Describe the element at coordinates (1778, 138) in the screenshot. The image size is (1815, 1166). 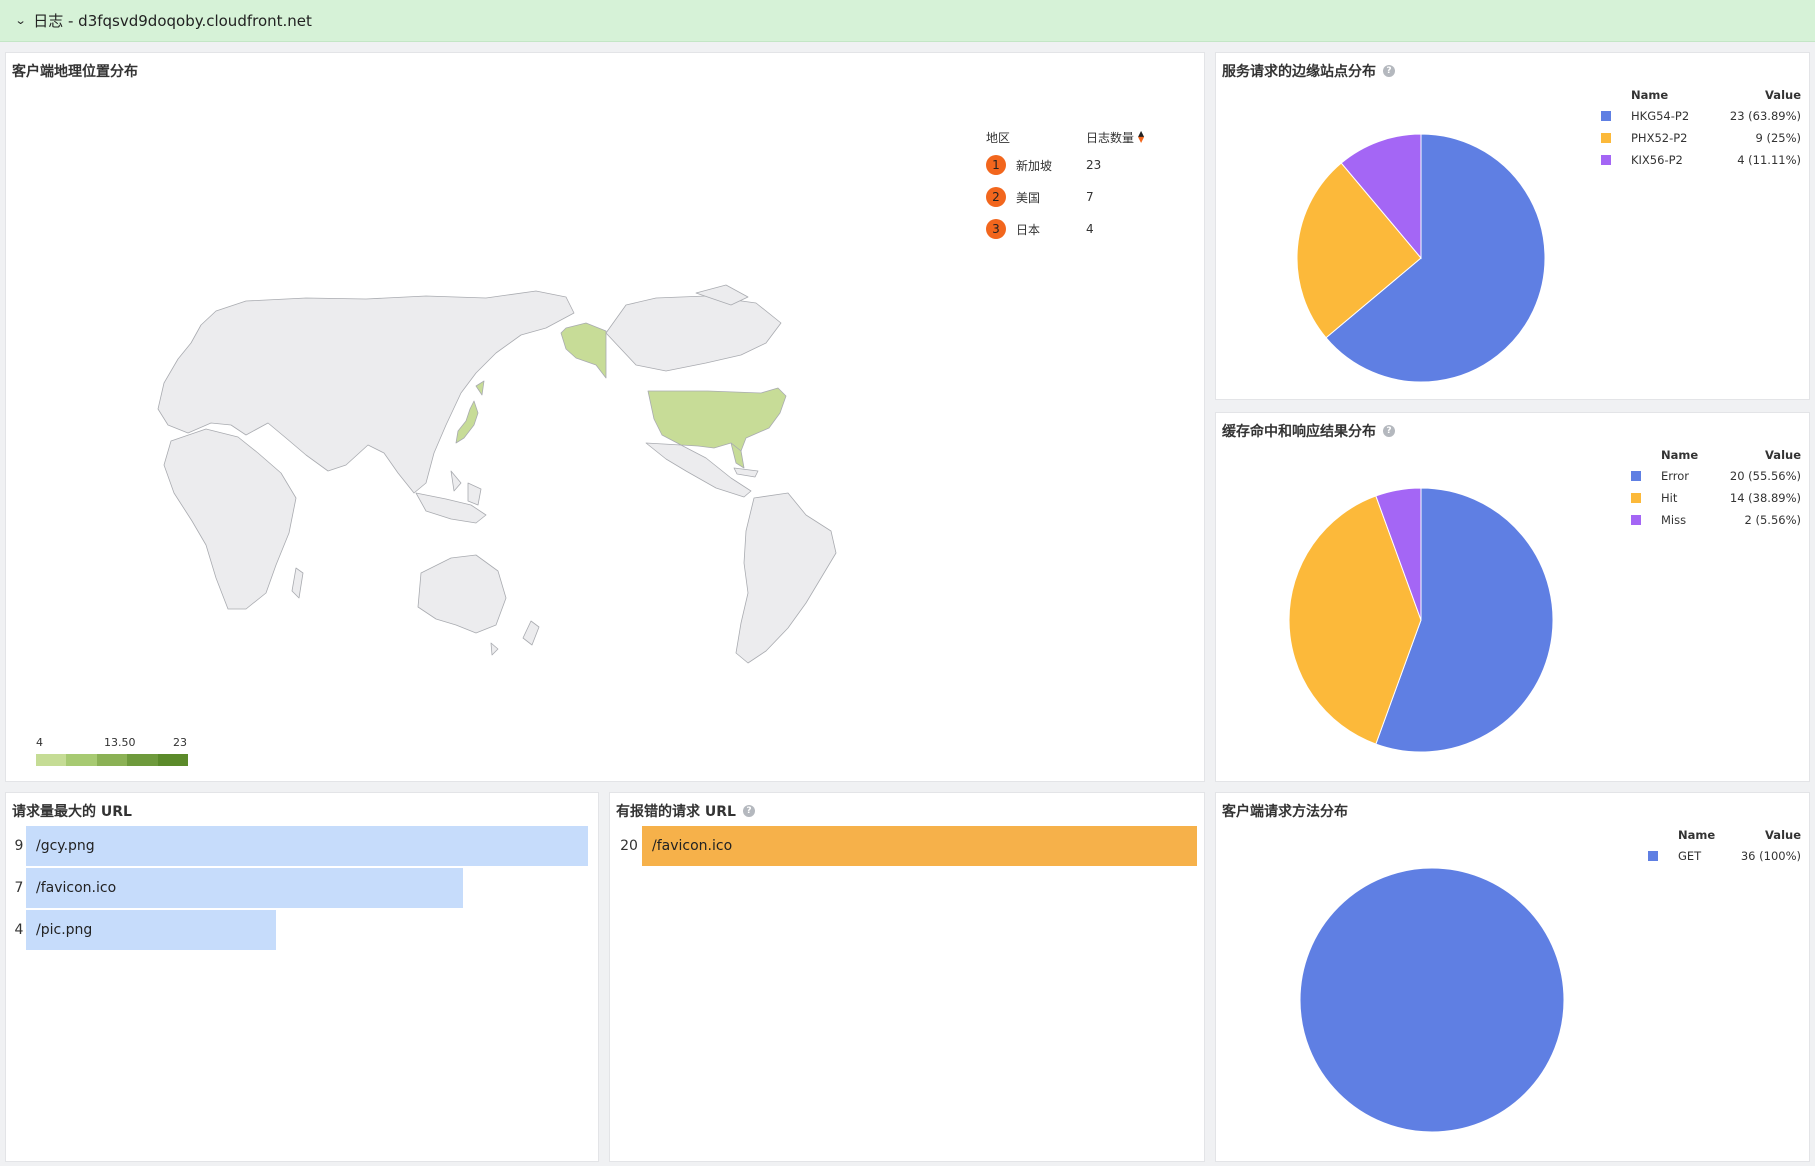
I see `legend-value: 9 (25%)` at that location.